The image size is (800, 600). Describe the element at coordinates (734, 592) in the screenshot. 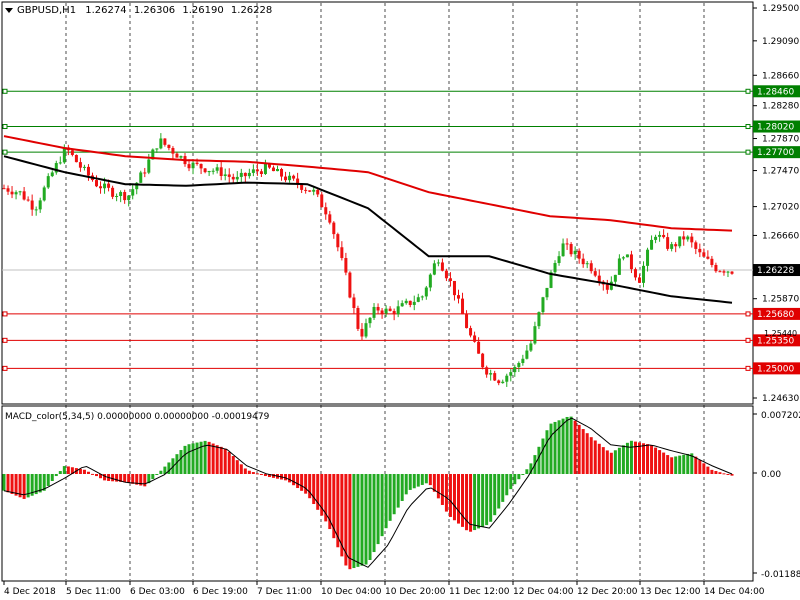

I see `time-label: 14 Dec 04:00` at that location.